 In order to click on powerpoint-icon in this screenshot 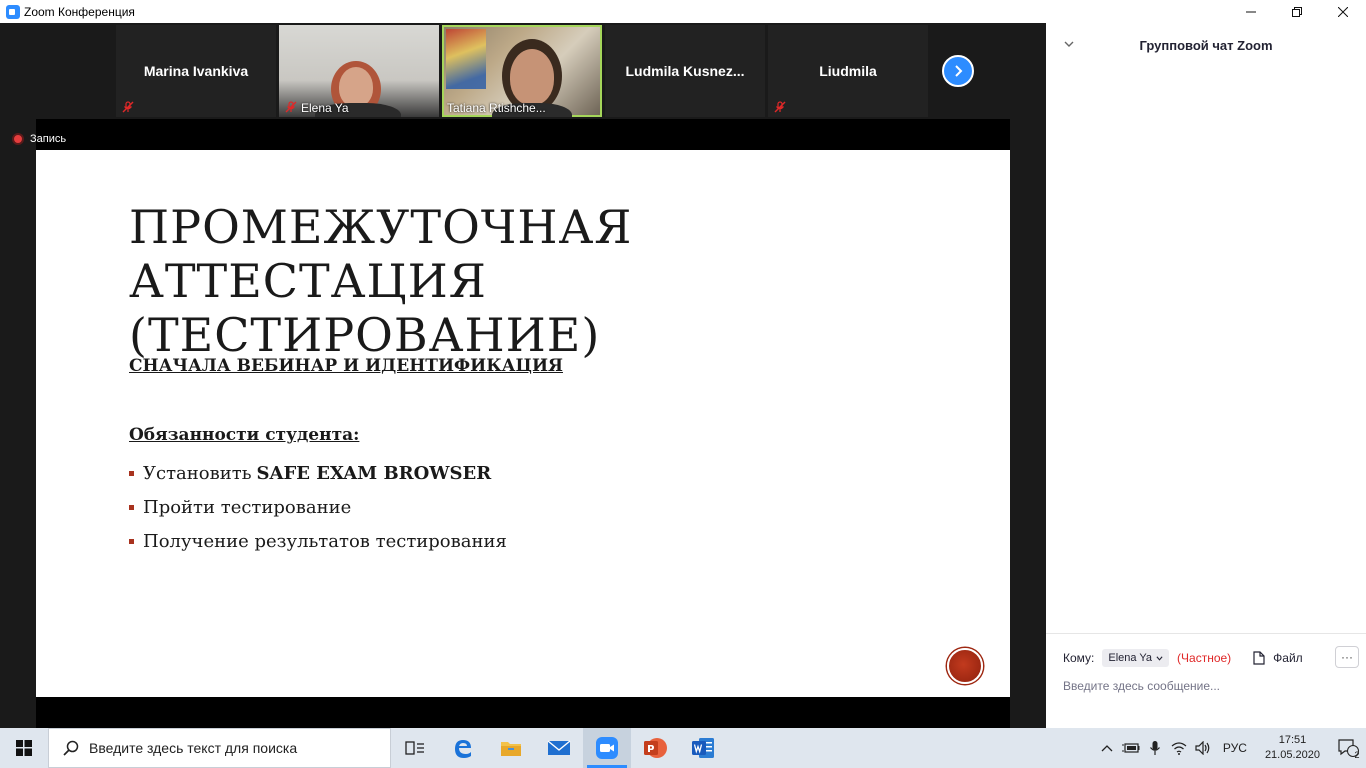, I will do `click(655, 748)`.